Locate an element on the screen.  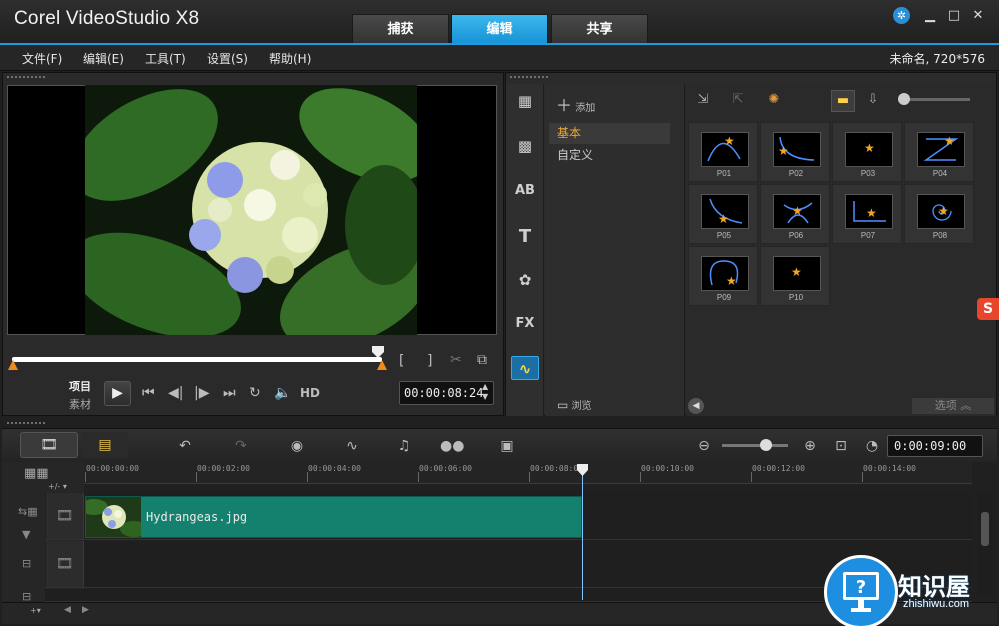
sound-mixer-icon: ∿ is located at coordinates (352, 446).